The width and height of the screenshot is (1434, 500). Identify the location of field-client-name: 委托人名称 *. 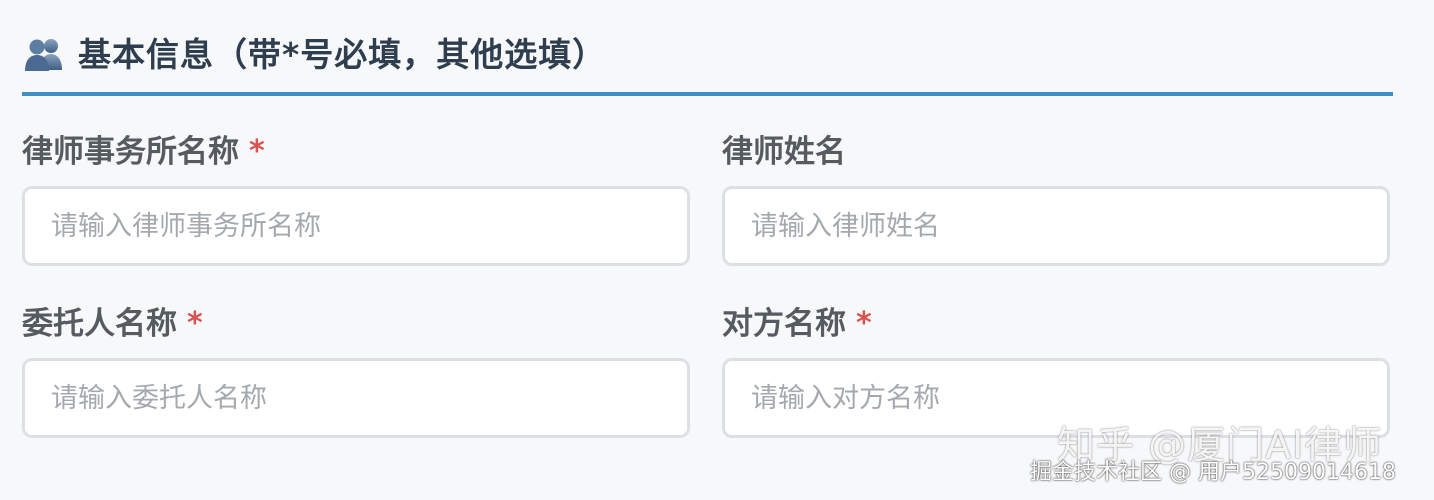
(356, 371).